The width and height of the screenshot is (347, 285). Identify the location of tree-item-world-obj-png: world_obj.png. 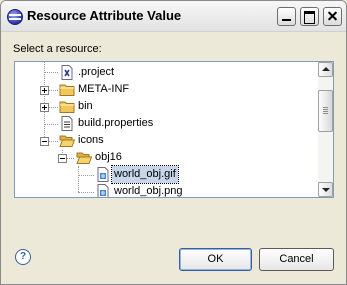
(165, 190).